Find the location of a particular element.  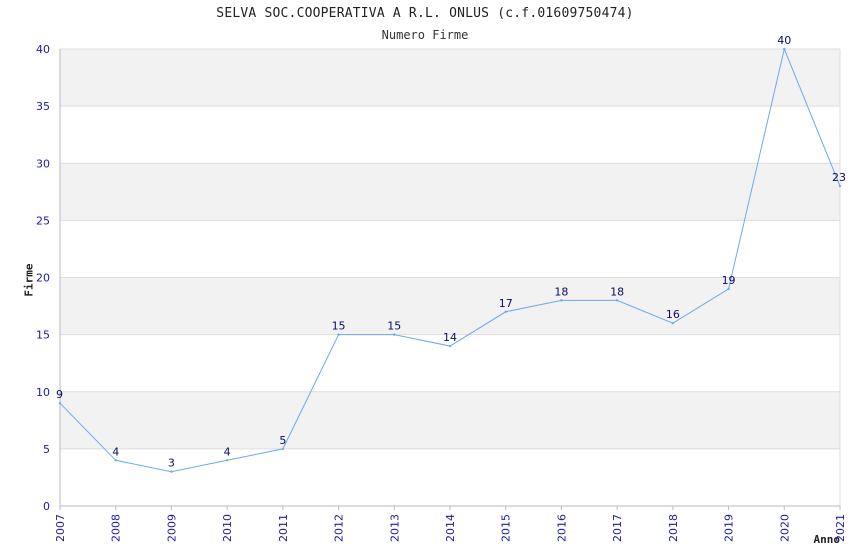

x-tick-label: 2018 is located at coordinates (673, 528).